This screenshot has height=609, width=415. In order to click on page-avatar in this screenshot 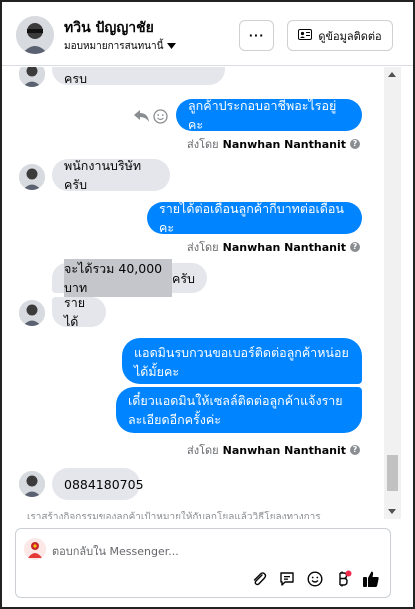, I will do `click(35, 549)`.